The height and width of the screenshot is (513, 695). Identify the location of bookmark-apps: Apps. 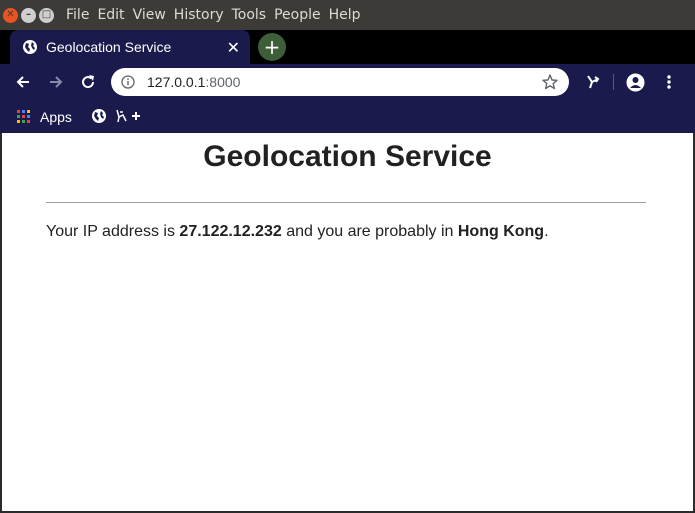
(44, 117).